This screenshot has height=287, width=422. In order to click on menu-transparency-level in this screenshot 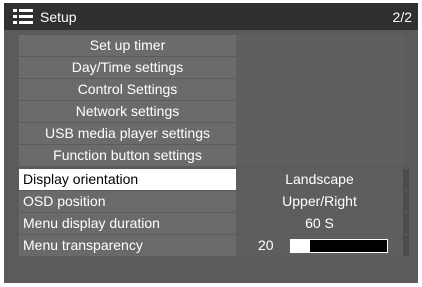, I will do `click(301, 246)`.